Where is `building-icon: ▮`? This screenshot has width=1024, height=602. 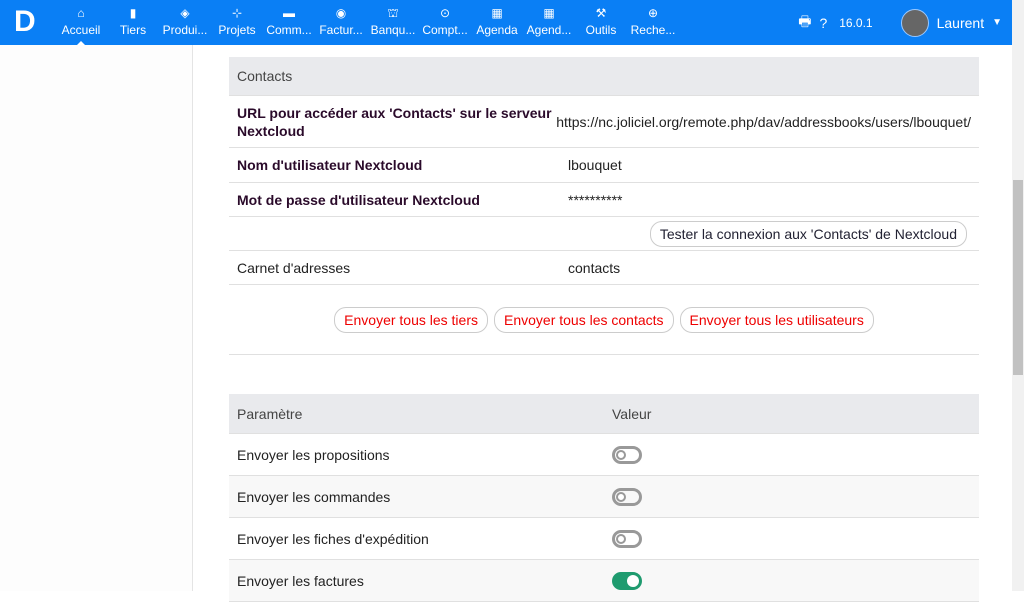
building-icon: ▮ is located at coordinates (133, 13).